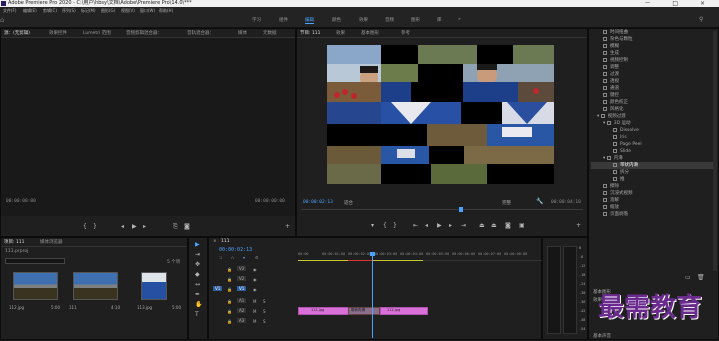 The height and width of the screenshot is (341, 719). Describe the element at coordinates (14, 242) in the screenshot. I see `tab-project: 项目: 111` at that location.